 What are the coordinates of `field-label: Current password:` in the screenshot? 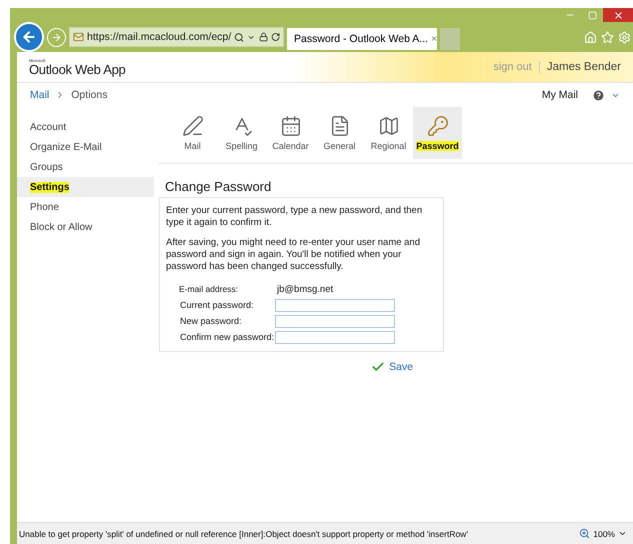 It's located at (217, 305).